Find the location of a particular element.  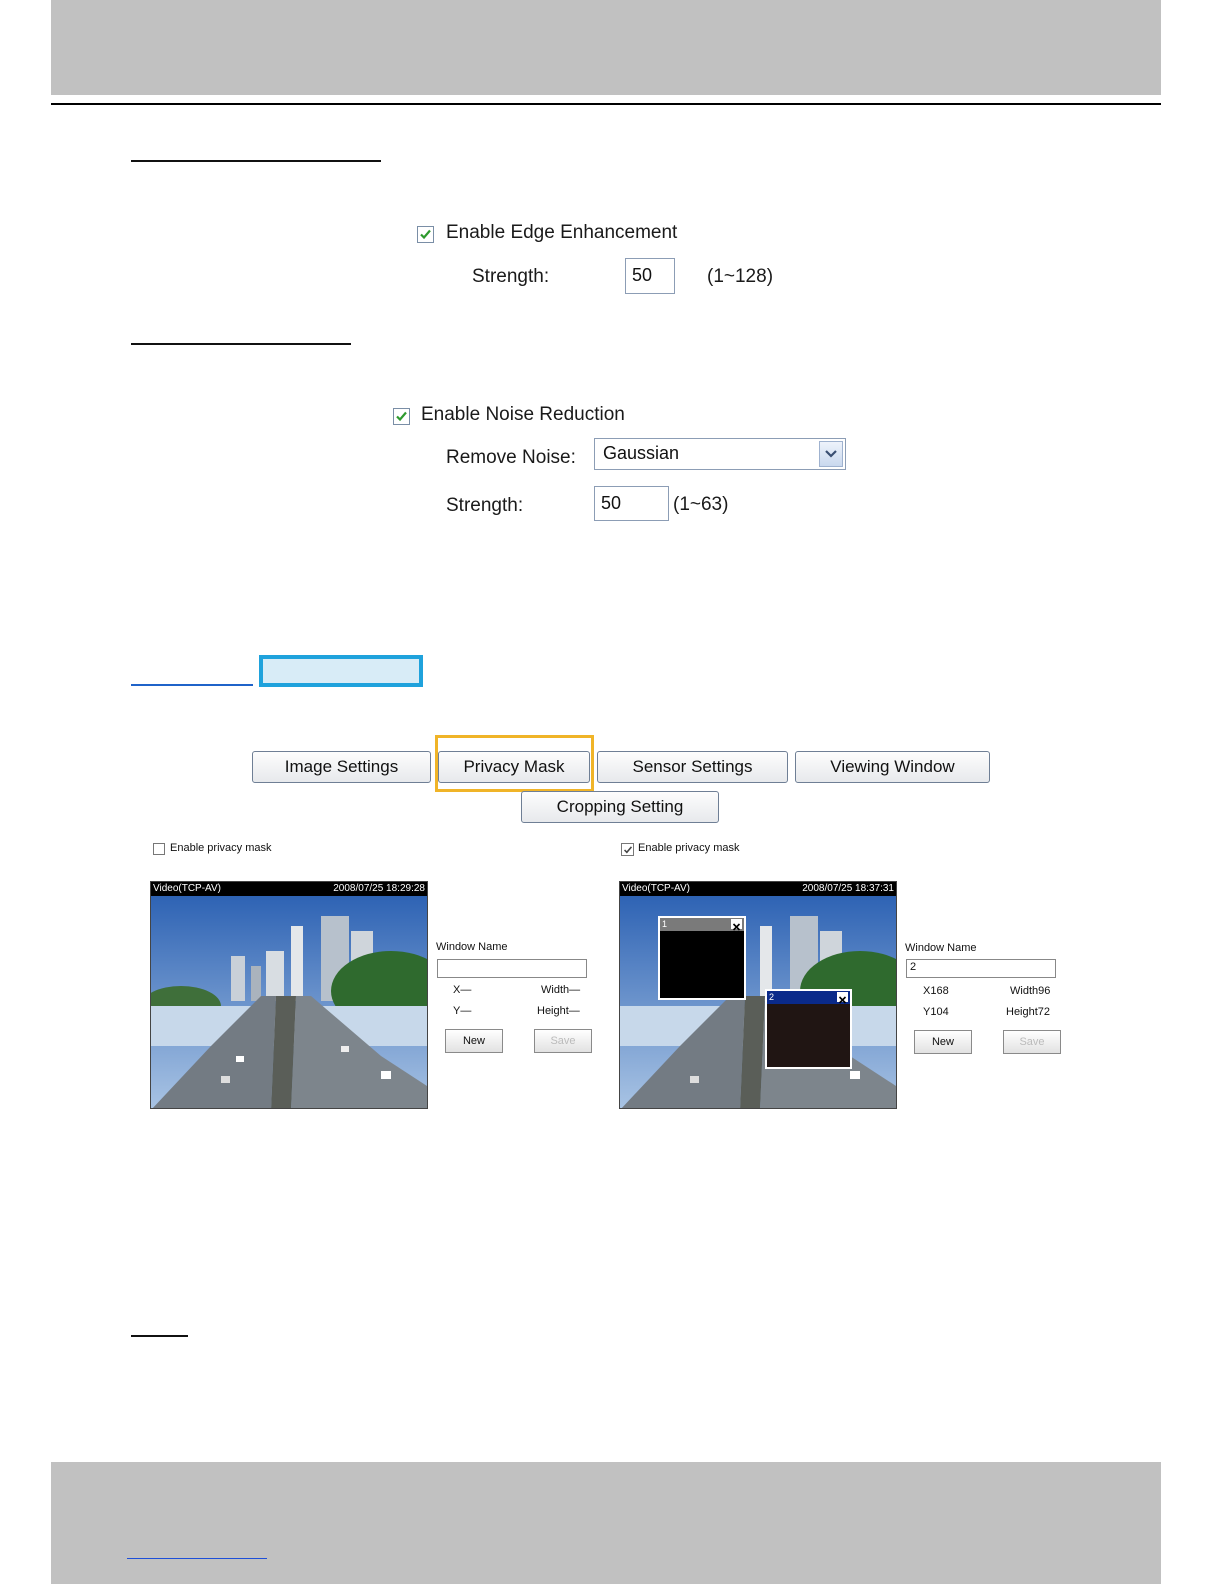

noise-reduction-checkbox is located at coordinates (401, 416).